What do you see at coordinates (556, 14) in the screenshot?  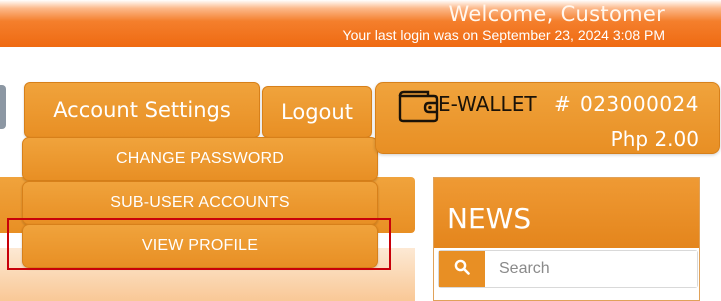 I see `welcome-text: Welcome, Customer` at bounding box center [556, 14].